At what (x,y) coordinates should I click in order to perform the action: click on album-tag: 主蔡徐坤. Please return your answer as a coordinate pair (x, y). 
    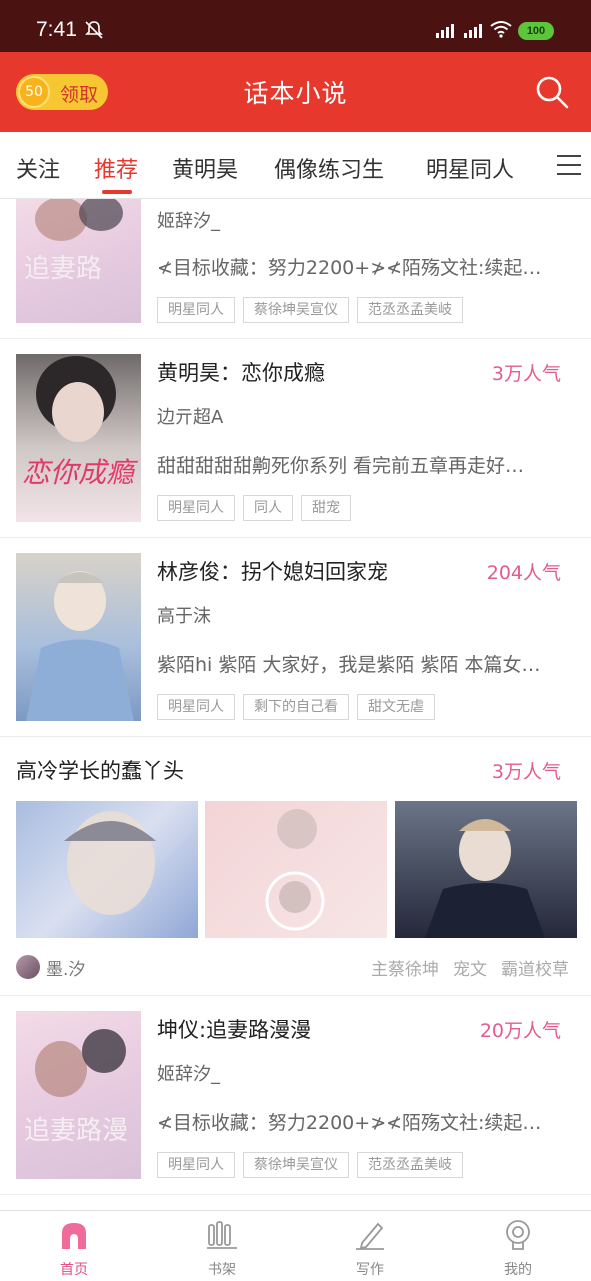
    Looking at the image, I should click on (405, 970).